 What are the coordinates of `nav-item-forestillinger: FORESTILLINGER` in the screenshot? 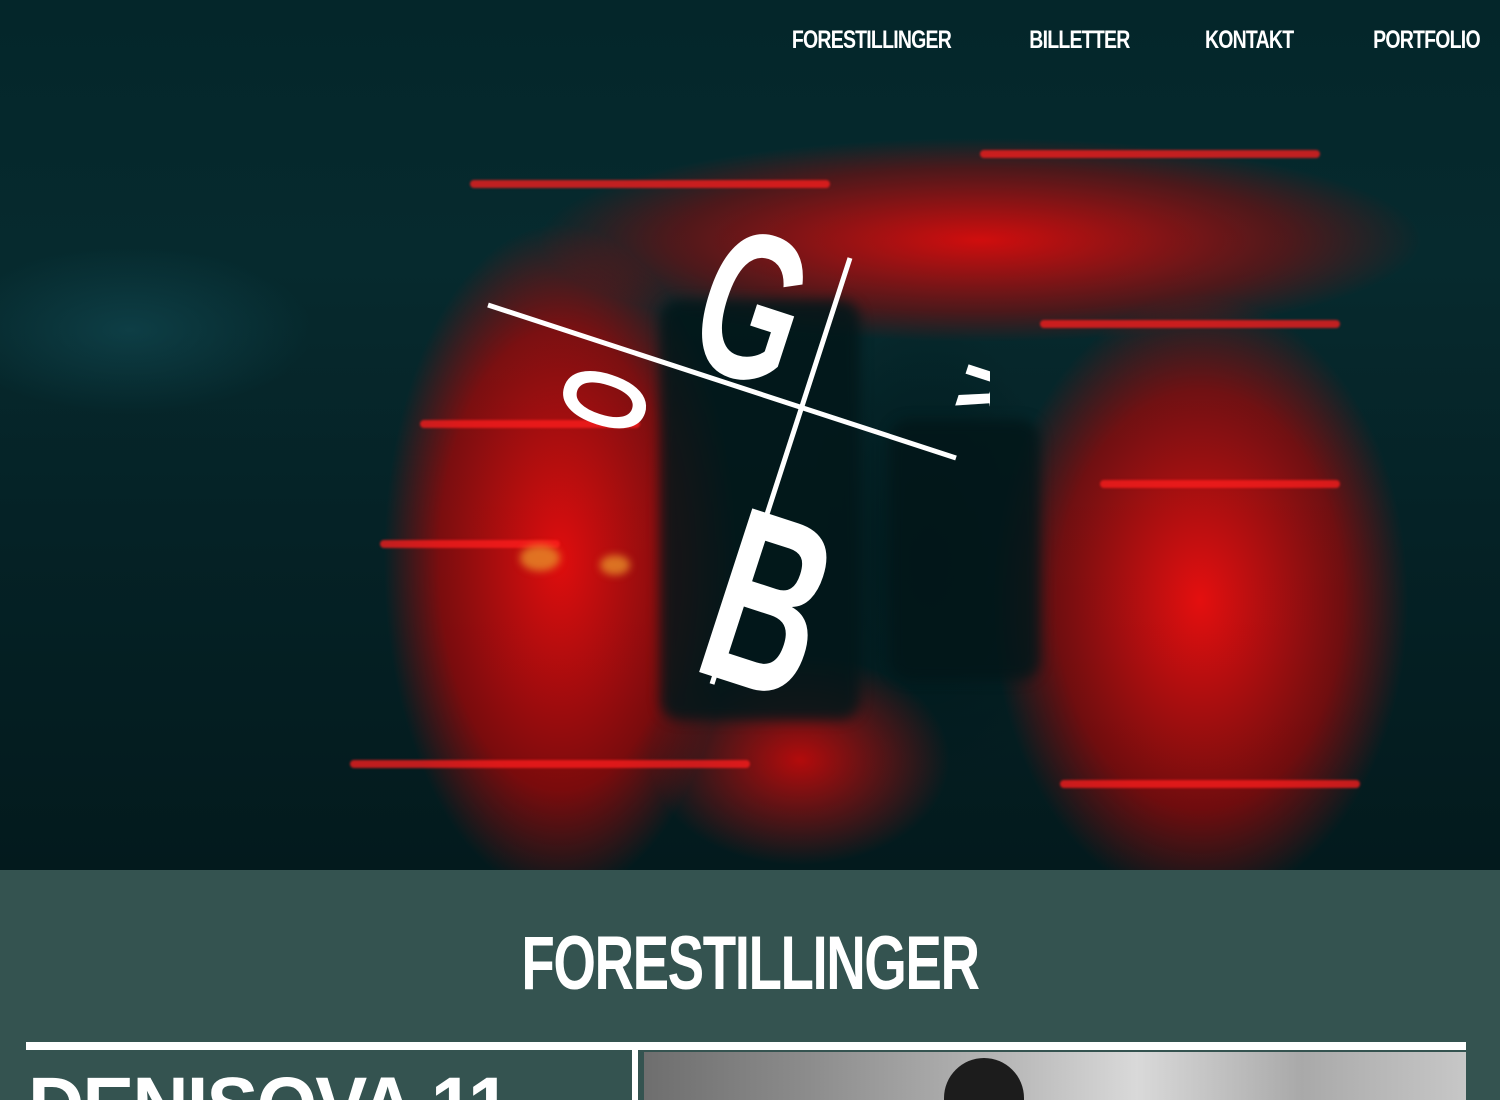 It's located at (872, 40).